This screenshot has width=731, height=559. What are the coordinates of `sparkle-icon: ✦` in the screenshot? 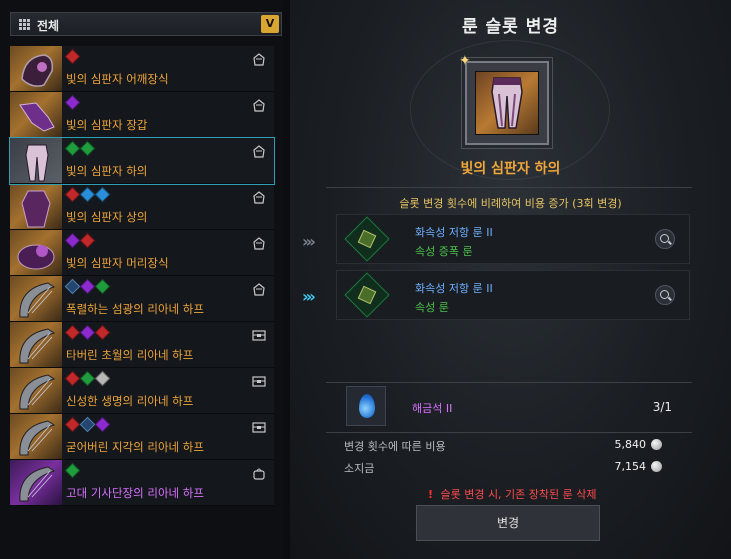 It's located at (465, 61).